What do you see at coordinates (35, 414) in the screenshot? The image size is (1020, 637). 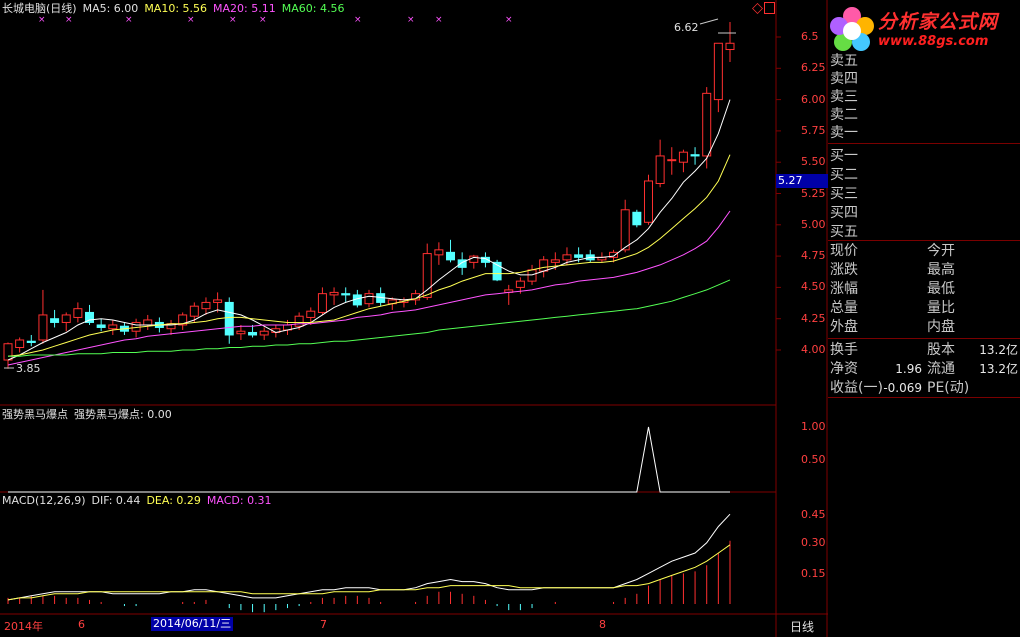 I see `indicator1-name: 强势黑马爆点` at bounding box center [35, 414].